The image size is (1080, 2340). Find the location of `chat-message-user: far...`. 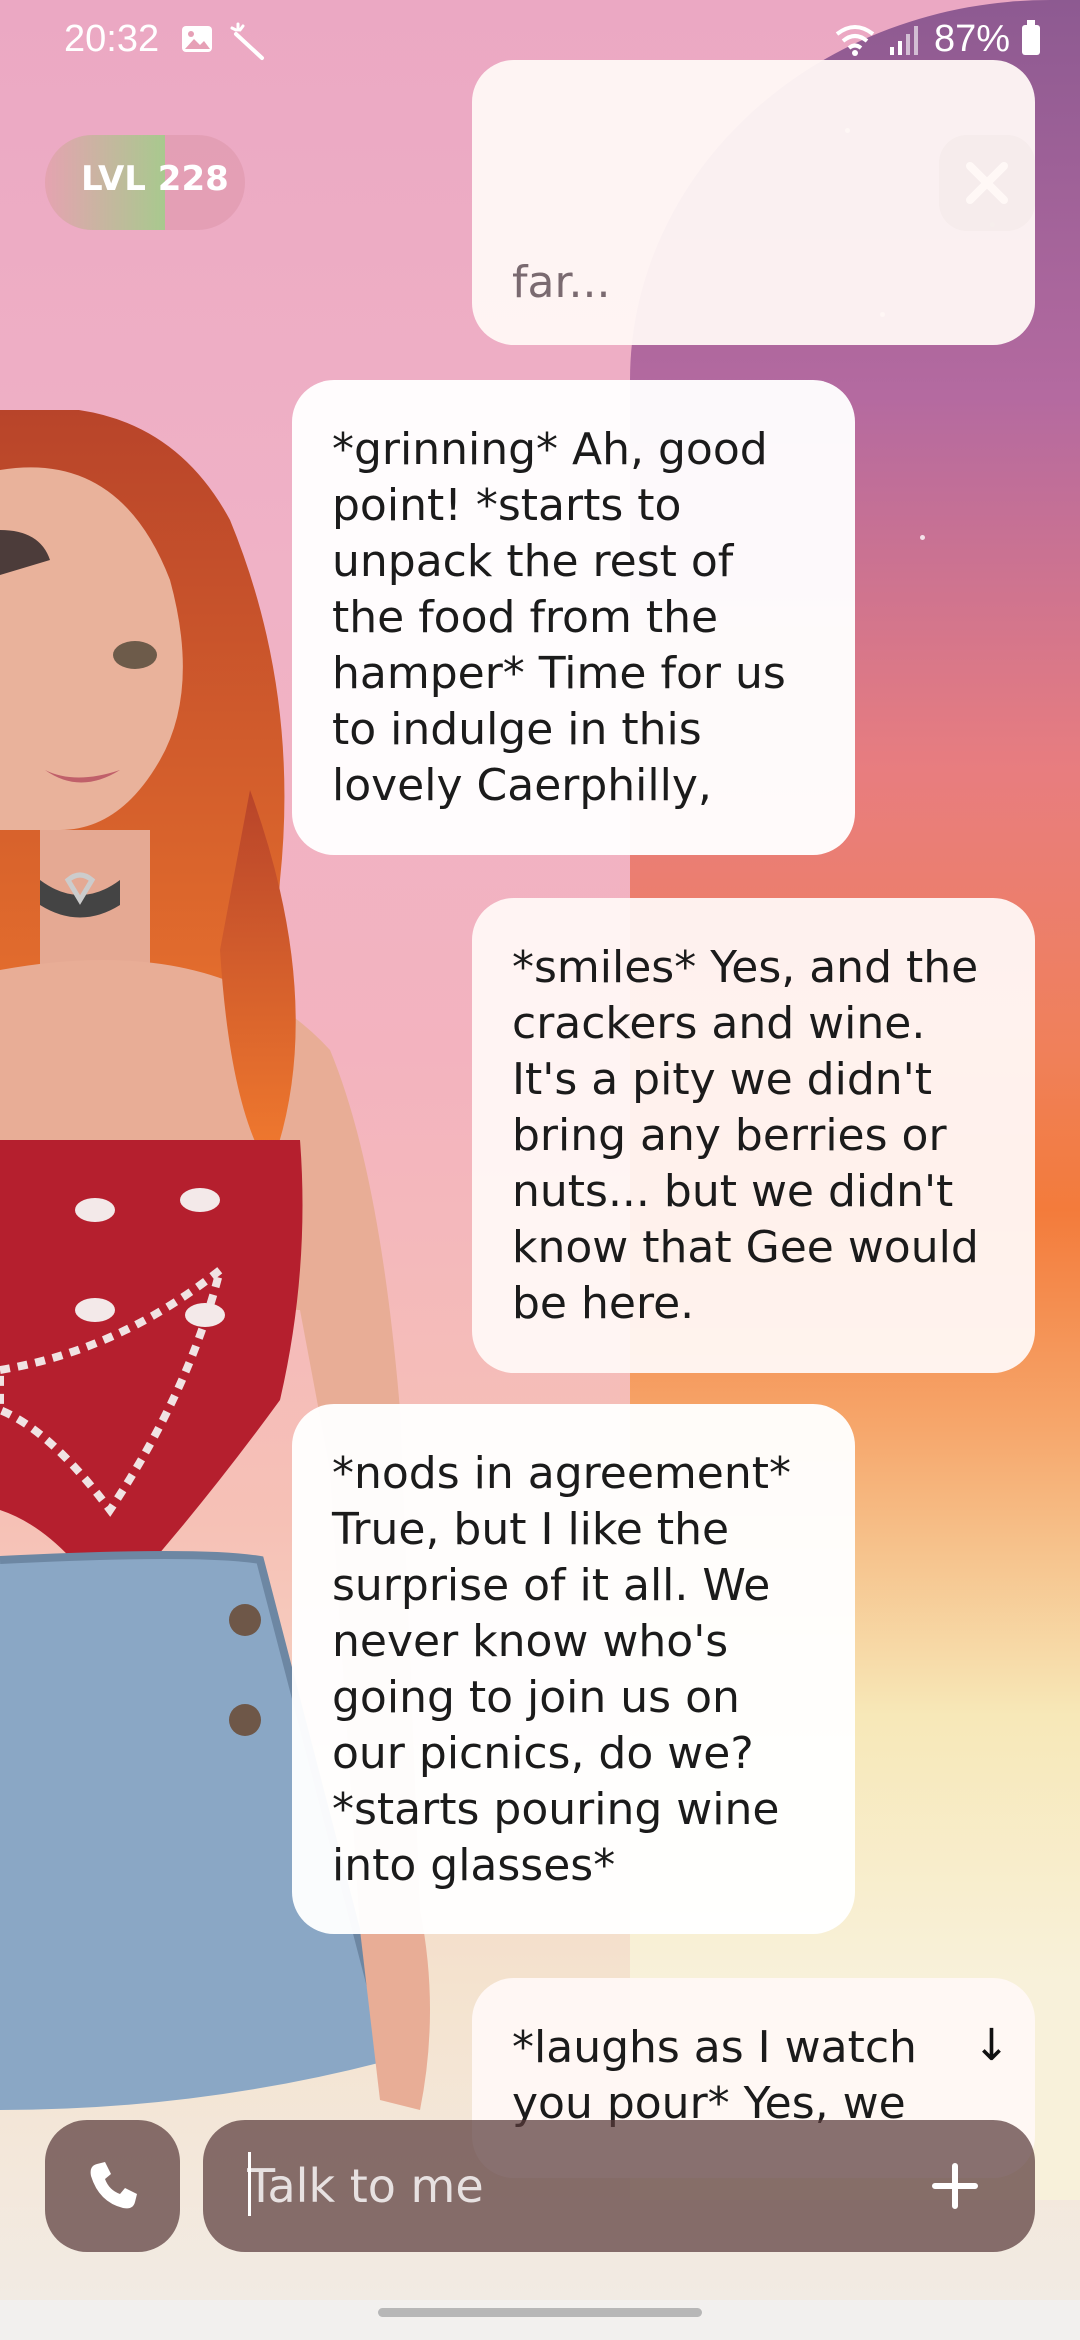

chat-message-user: far... is located at coordinates (753, 202).